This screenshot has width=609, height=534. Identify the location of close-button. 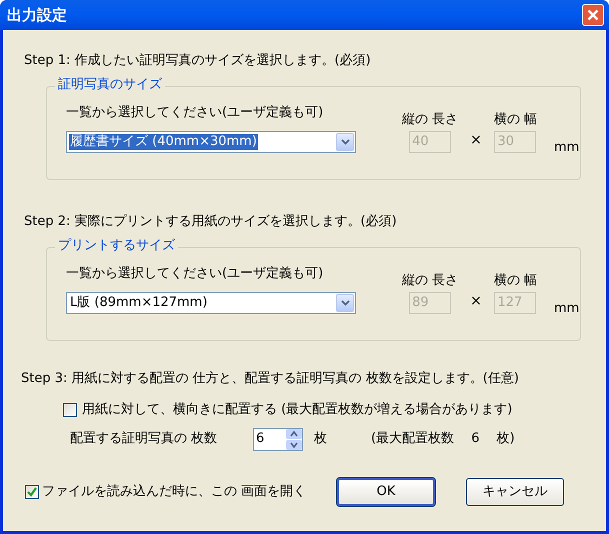
(593, 15).